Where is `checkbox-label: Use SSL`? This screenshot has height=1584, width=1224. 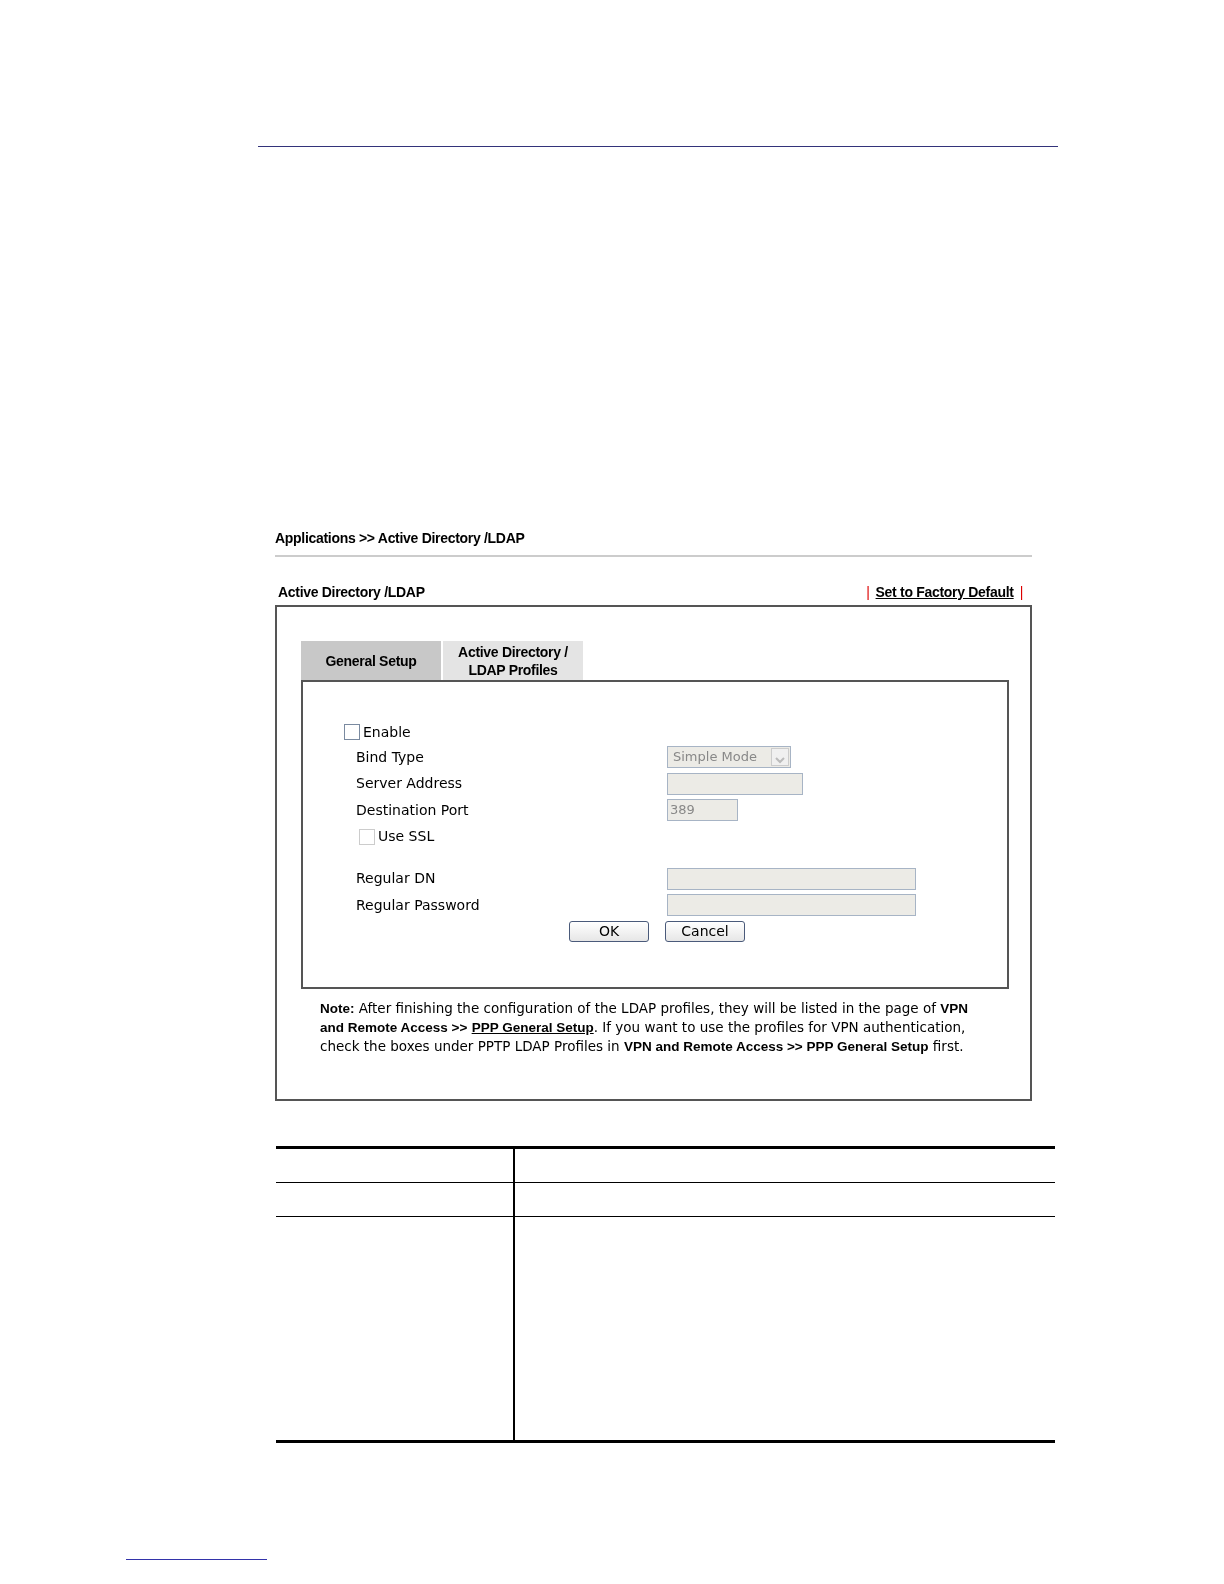 checkbox-label: Use SSL is located at coordinates (406, 836).